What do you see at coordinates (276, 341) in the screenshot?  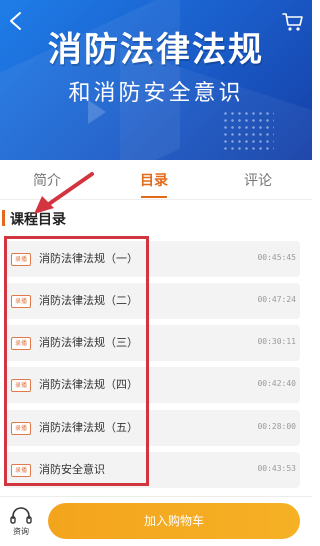 I see `lesson-duration: 00:30:11` at bounding box center [276, 341].